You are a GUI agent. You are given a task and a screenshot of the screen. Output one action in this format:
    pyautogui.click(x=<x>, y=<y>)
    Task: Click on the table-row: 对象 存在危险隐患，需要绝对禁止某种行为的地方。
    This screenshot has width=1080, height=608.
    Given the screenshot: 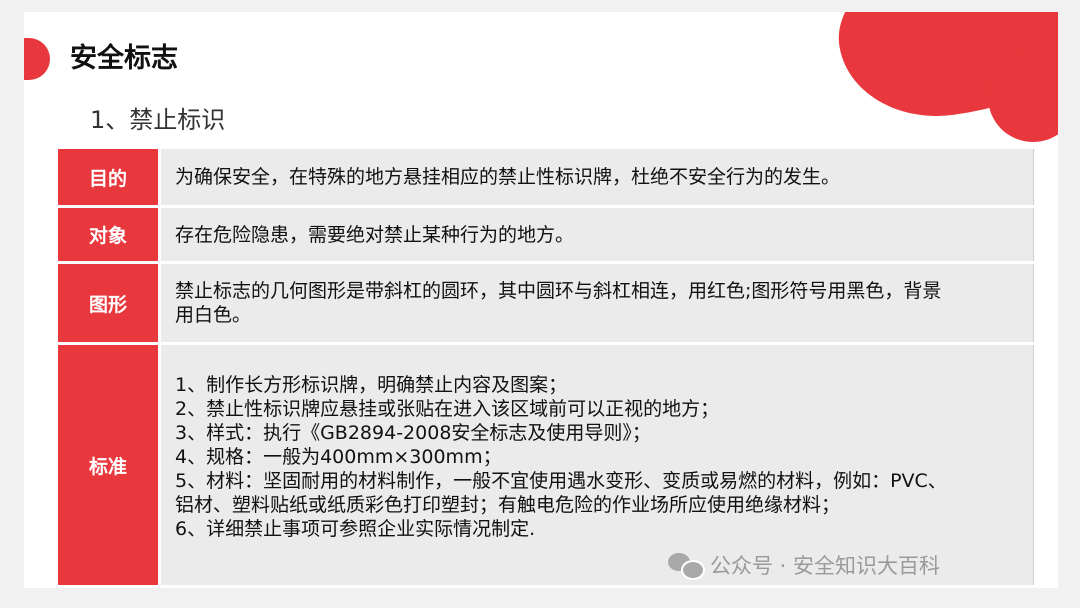 What is the action you would take?
    pyautogui.click(x=546, y=235)
    